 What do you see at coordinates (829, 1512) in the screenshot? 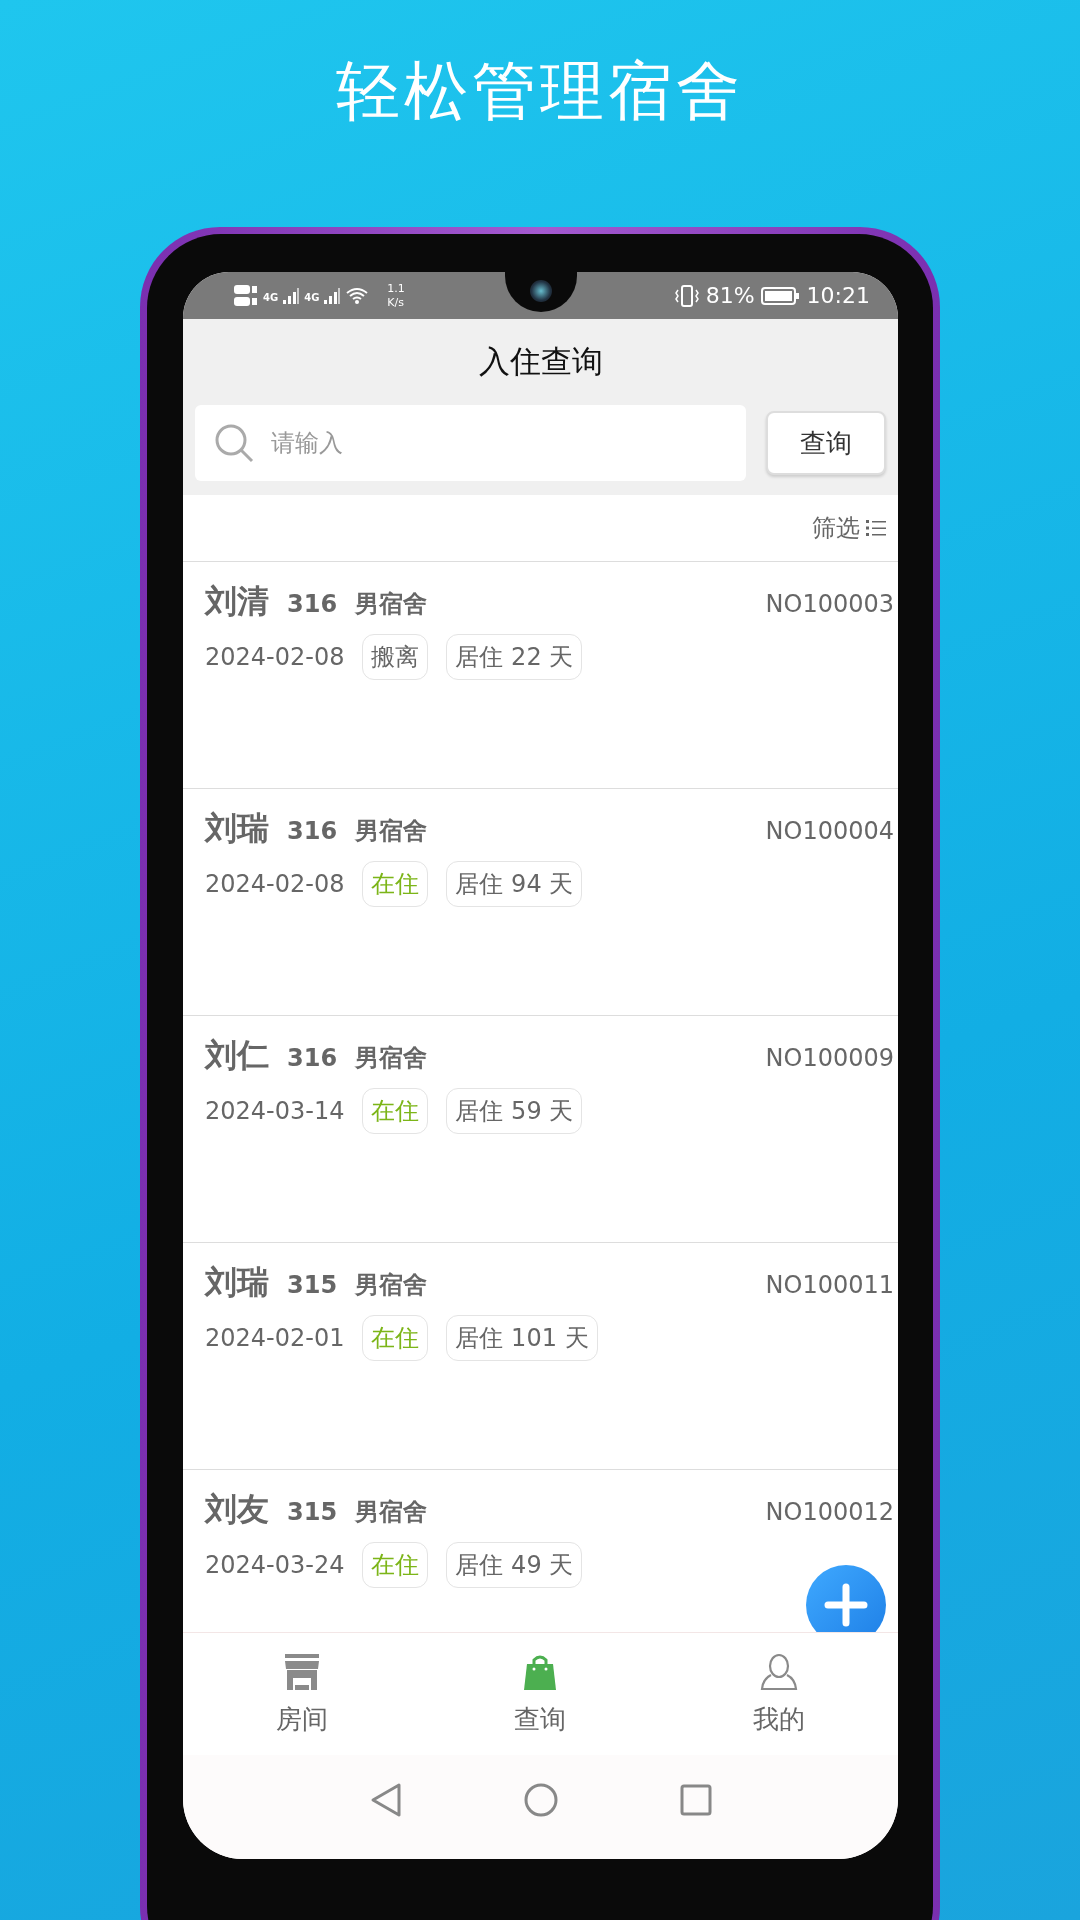
I see `record-number: NO100012` at bounding box center [829, 1512].